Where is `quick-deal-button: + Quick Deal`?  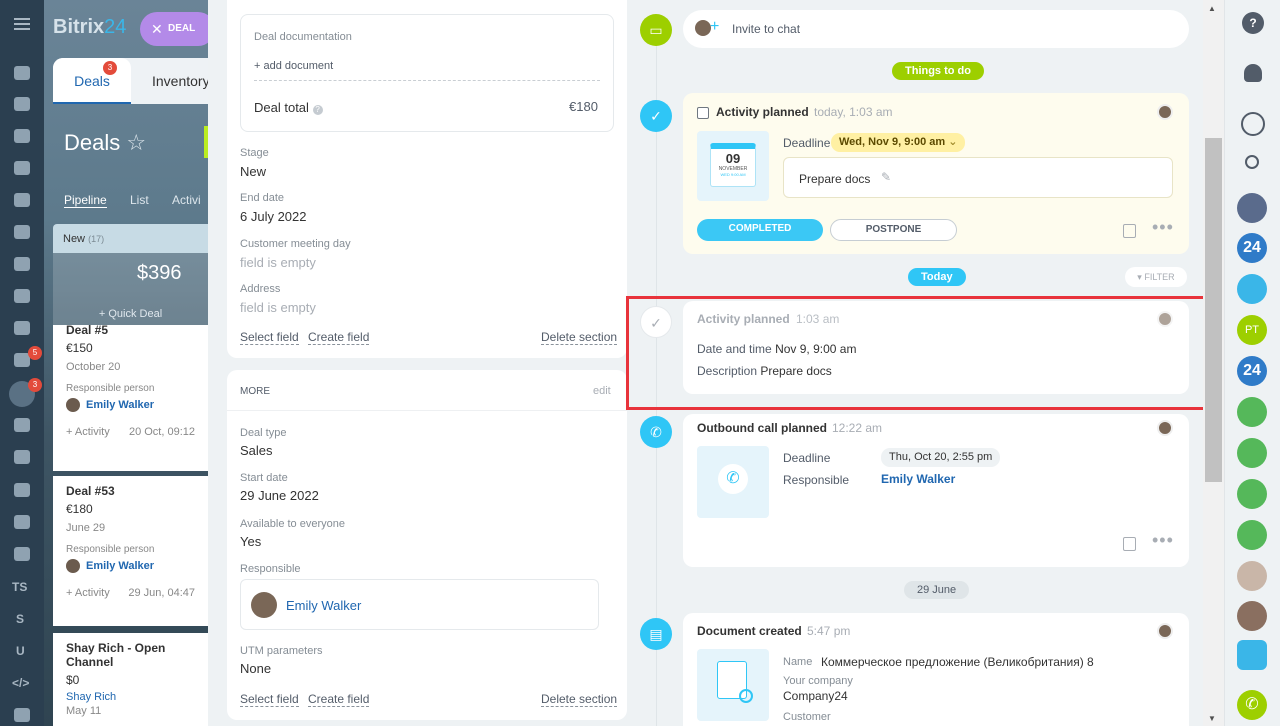 quick-deal-button: + Quick Deal is located at coordinates (130, 314).